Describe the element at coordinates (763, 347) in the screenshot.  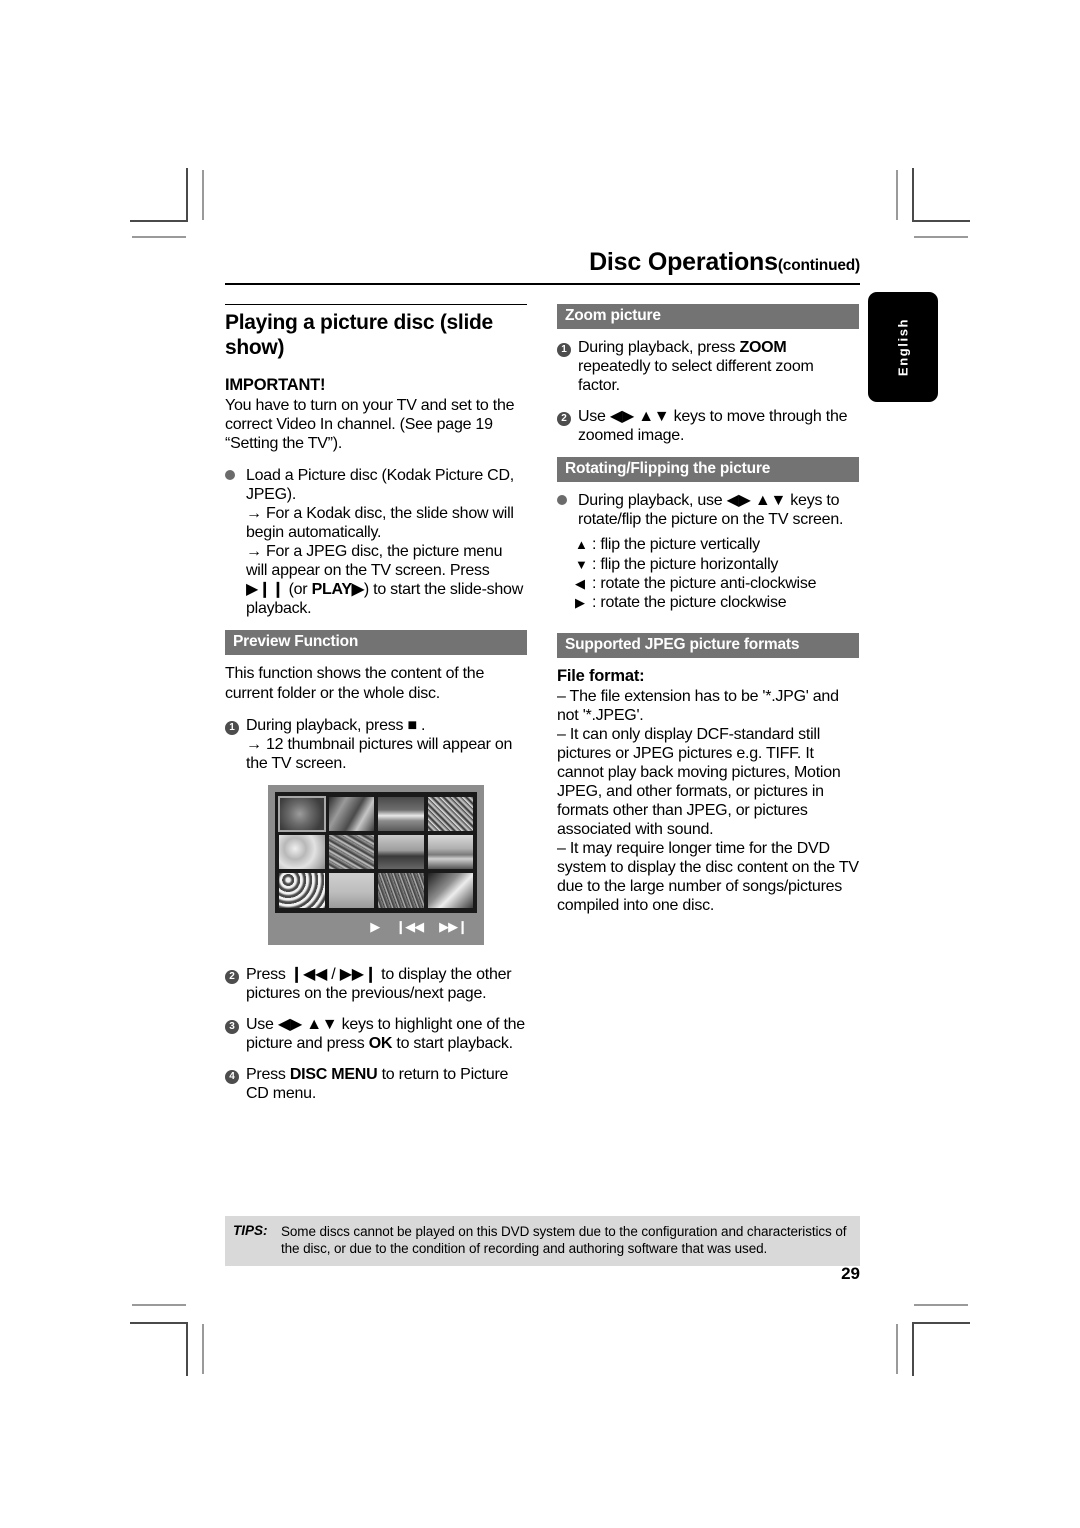
I see `zoom-key-label: ZOOM` at that location.